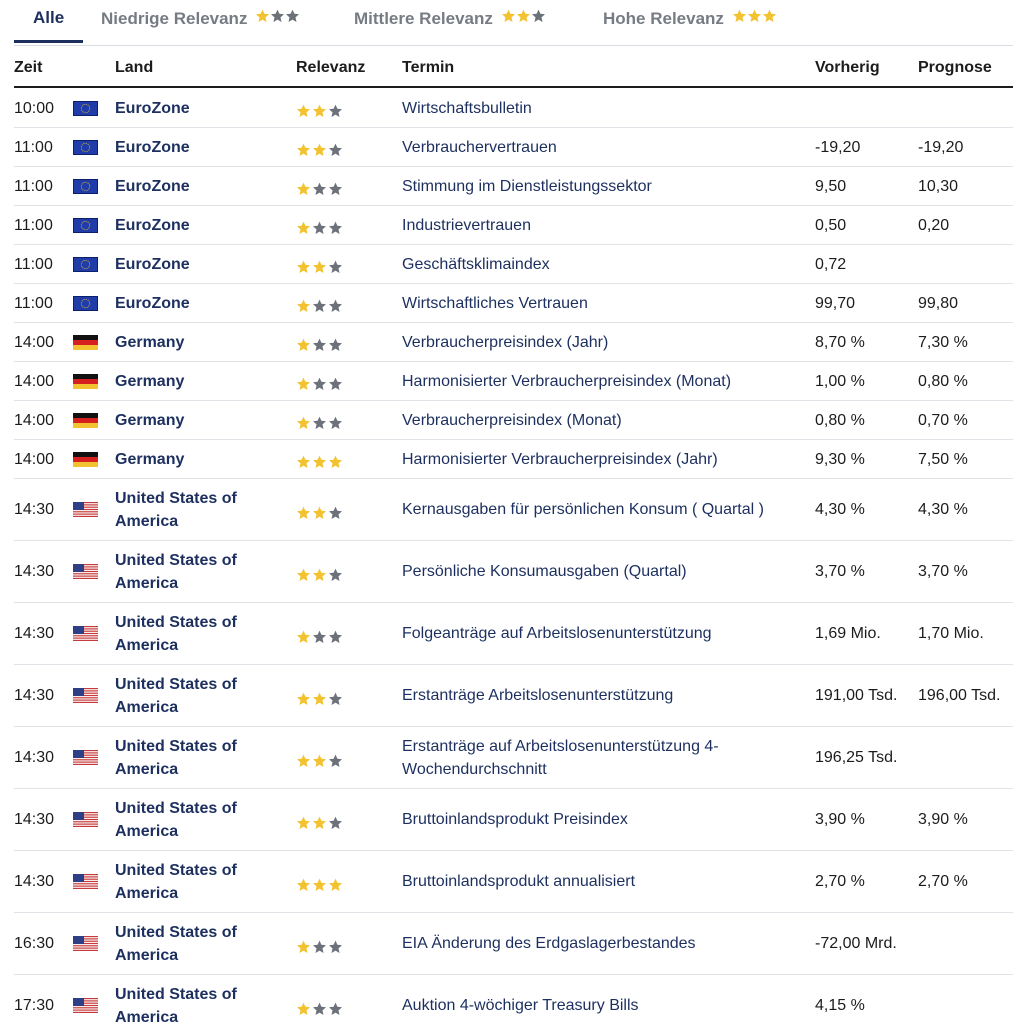 The height and width of the screenshot is (1030, 1013). Describe the element at coordinates (951, 633) in the screenshot. I see `forecast-value: 1,70 Mio.` at that location.